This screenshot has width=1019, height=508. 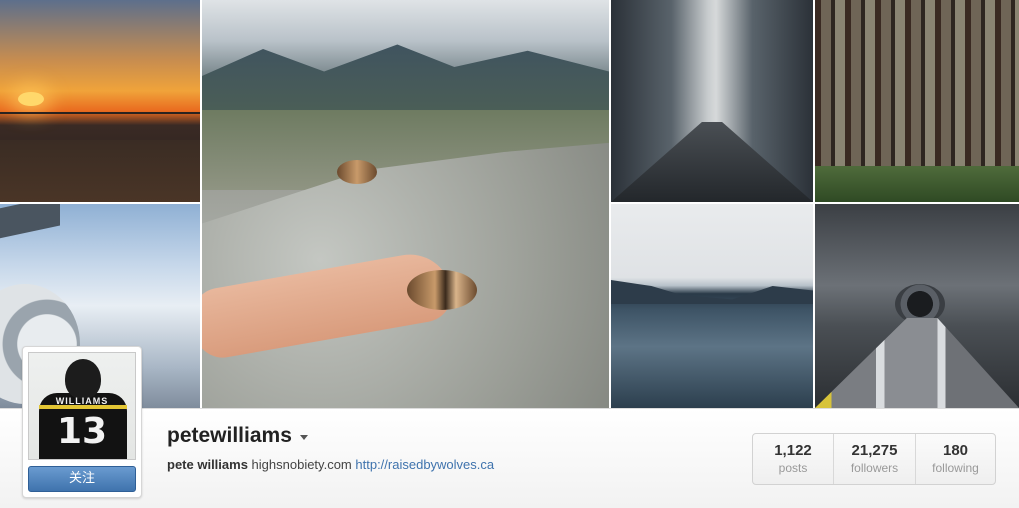 What do you see at coordinates (30, 223) in the screenshot?
I see `wing-shape` at bounding box center [30, 223].